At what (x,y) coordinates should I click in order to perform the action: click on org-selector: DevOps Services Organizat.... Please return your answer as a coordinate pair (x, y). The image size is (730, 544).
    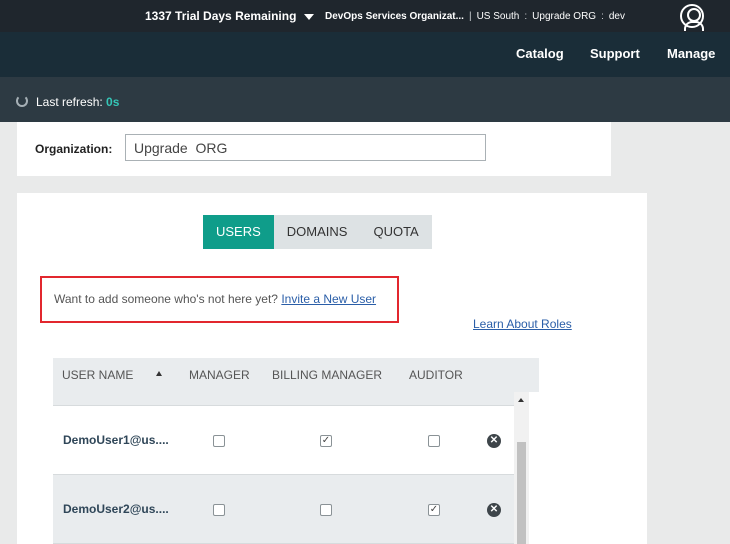
    Looking at the image, I should click on (394, 16).